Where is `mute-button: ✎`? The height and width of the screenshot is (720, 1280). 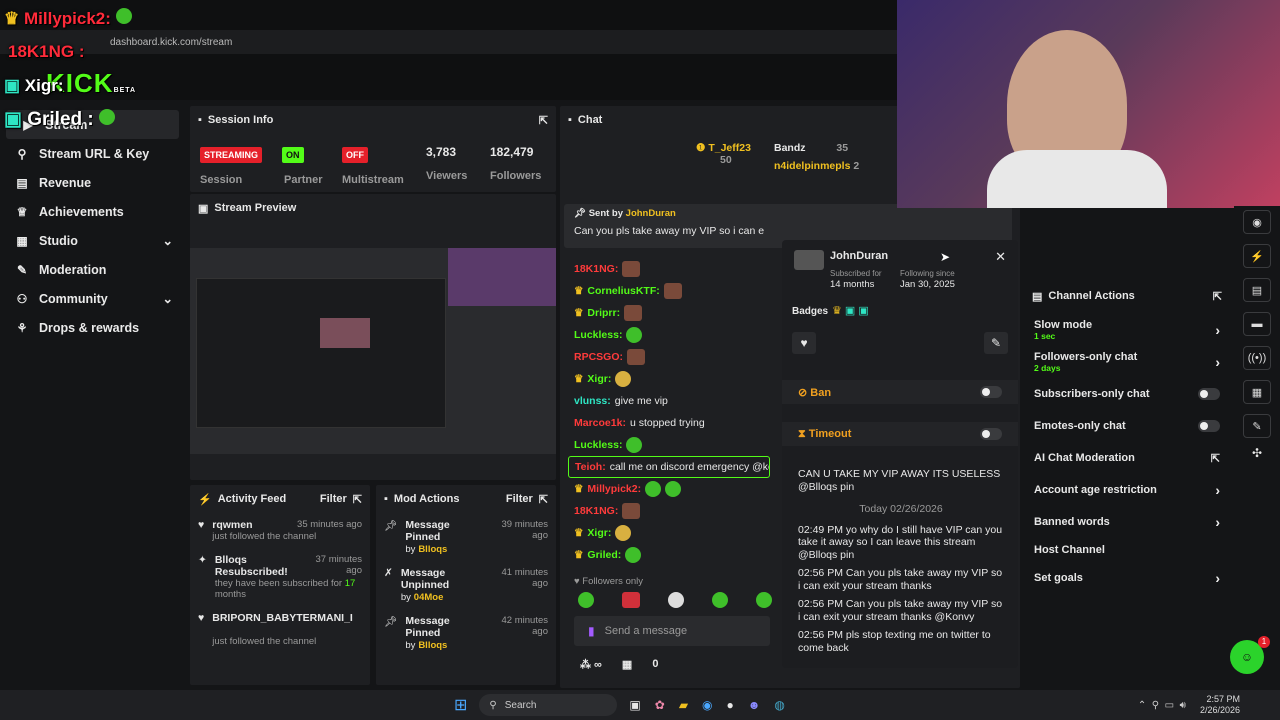 mute-button: ✎ is located at coordinates (996, 343).